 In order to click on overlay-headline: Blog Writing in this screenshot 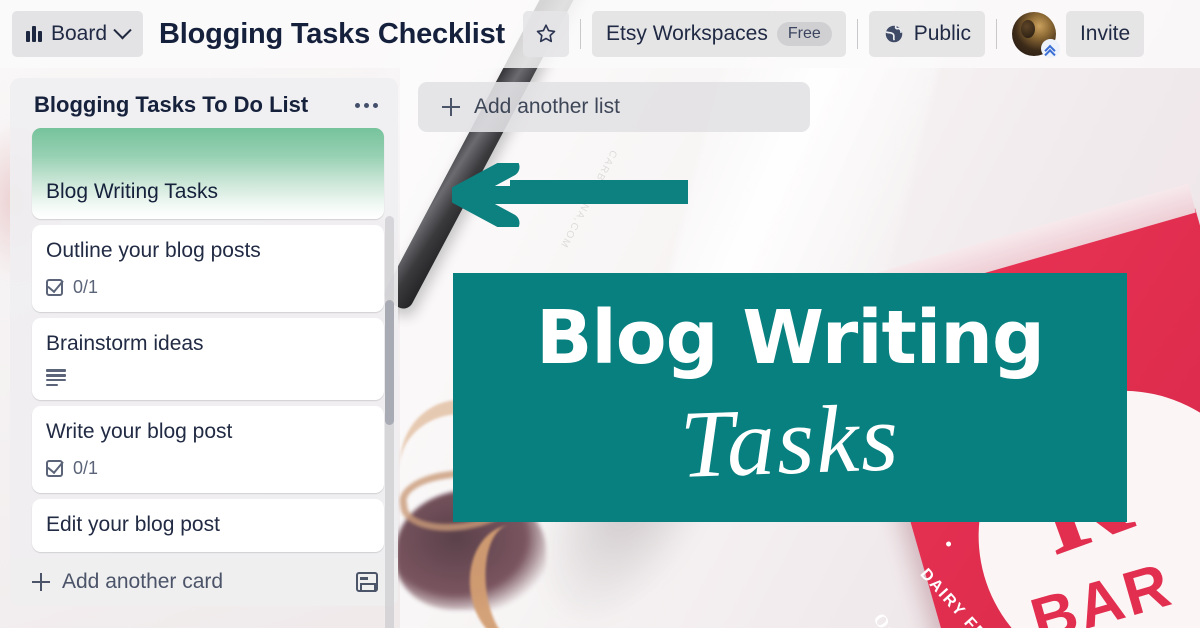, I will do `click(790, 338)`.